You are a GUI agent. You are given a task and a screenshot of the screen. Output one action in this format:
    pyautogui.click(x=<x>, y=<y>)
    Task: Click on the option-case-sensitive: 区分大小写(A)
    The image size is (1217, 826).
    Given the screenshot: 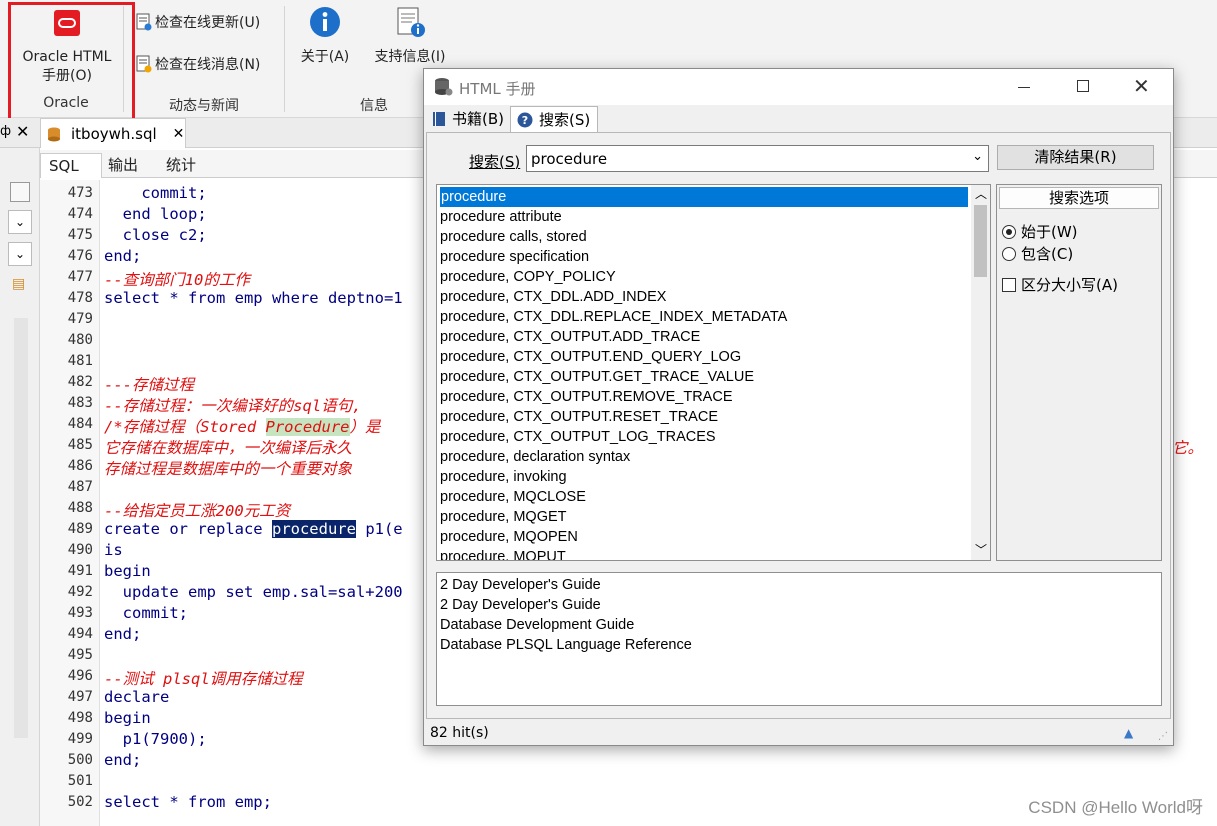 What is the action you would take?
    pyautogui.click(x=1060, y=284)
    